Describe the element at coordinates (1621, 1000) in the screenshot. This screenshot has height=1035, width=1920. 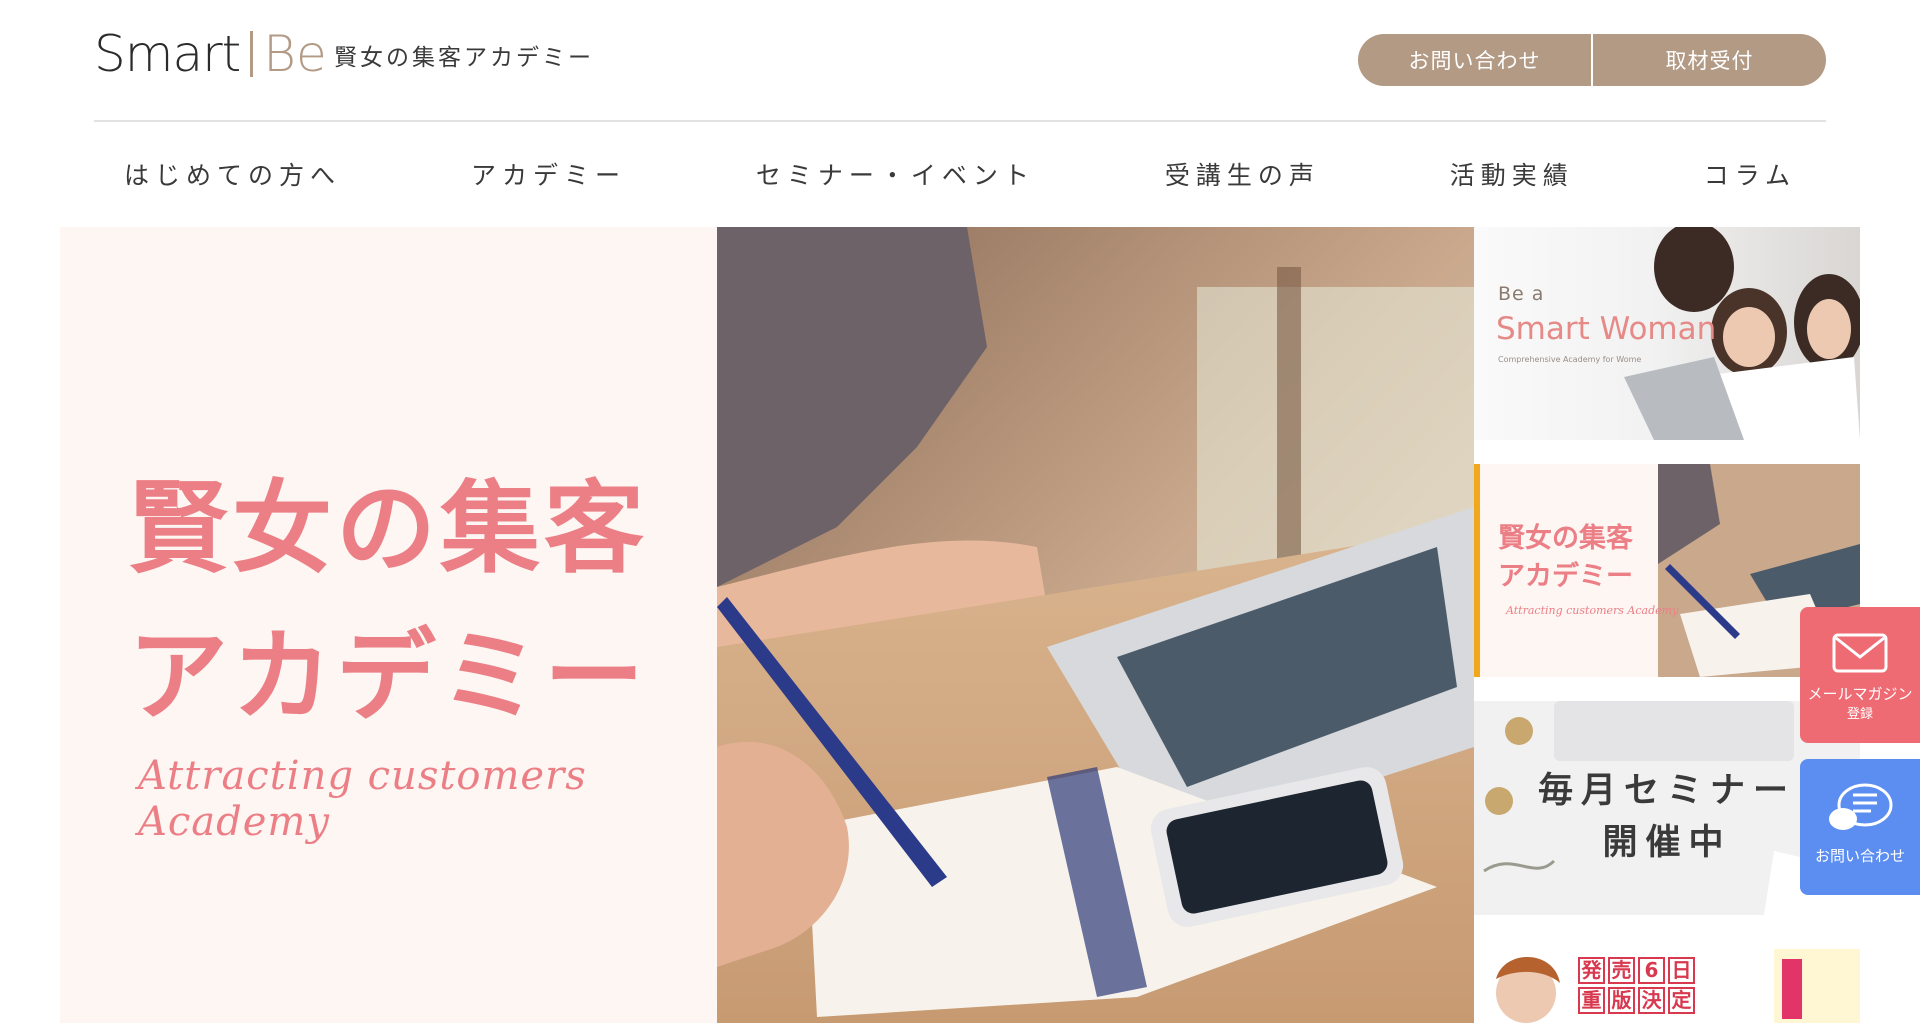
I see `book-char: 版` at that location.